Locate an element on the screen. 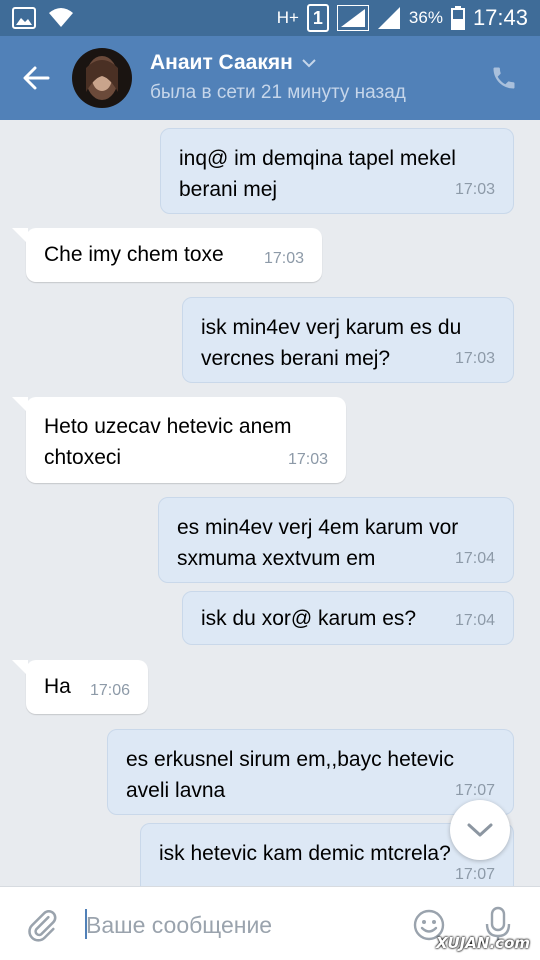 The image size is (540, 960). signal-icon is located at coordinates (352, 18).